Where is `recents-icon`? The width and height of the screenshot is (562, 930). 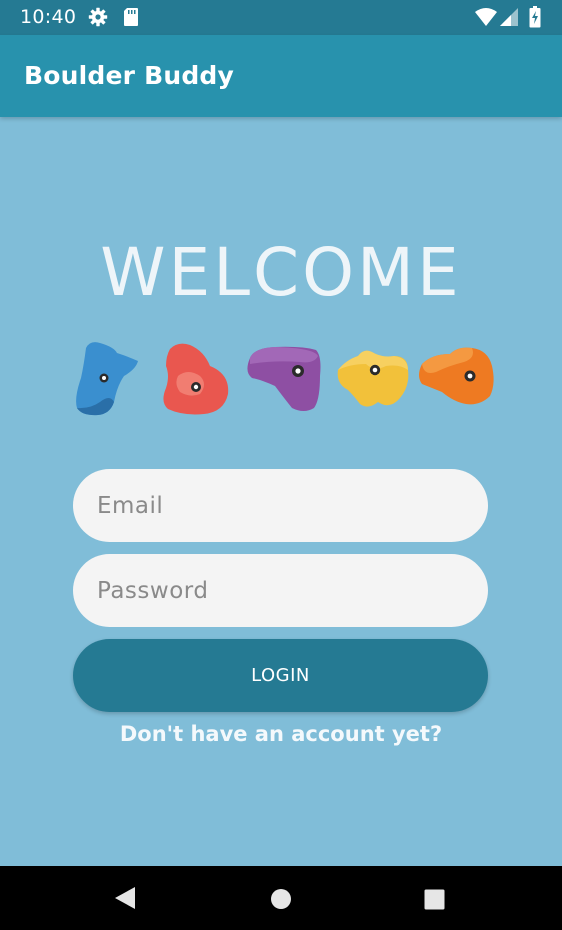 recents-icon is located at coordinates (434, 901).